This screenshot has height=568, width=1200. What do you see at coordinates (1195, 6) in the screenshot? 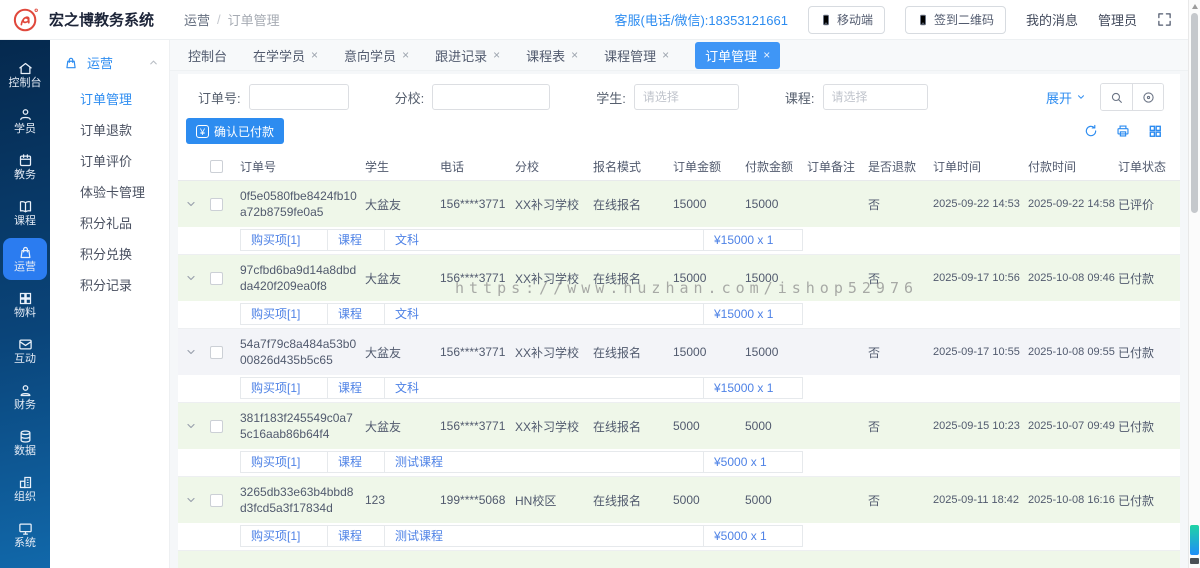
I see `scrollbar-up-arrow-icon` at bounding box center [1195, 6].